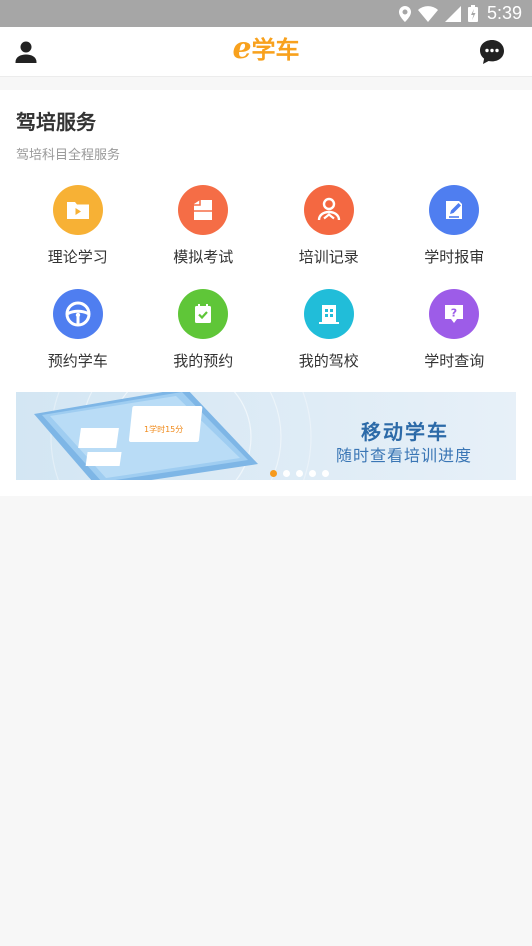 The height and width of the screenshot is (946, 532). I want to click on service-label: 预约学车, so click(77, 361).